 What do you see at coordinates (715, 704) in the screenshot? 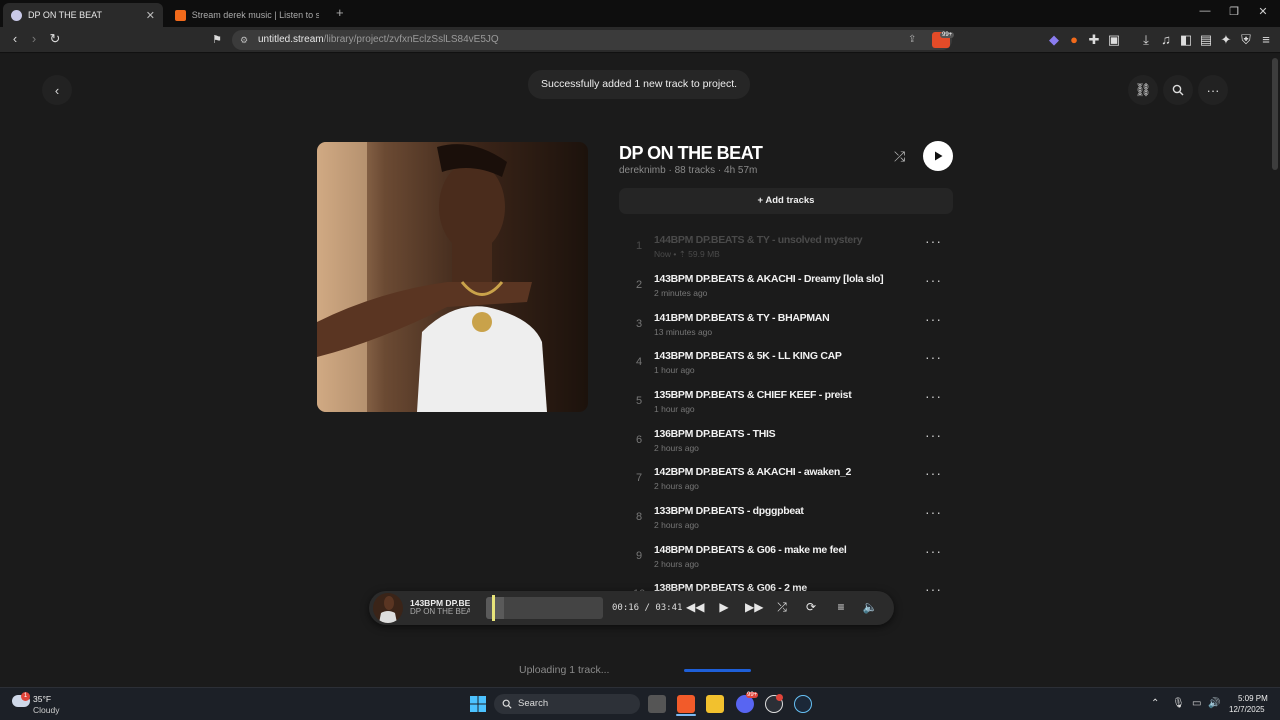
I see `file-explorer-icon` at bounding box center [715, 704].